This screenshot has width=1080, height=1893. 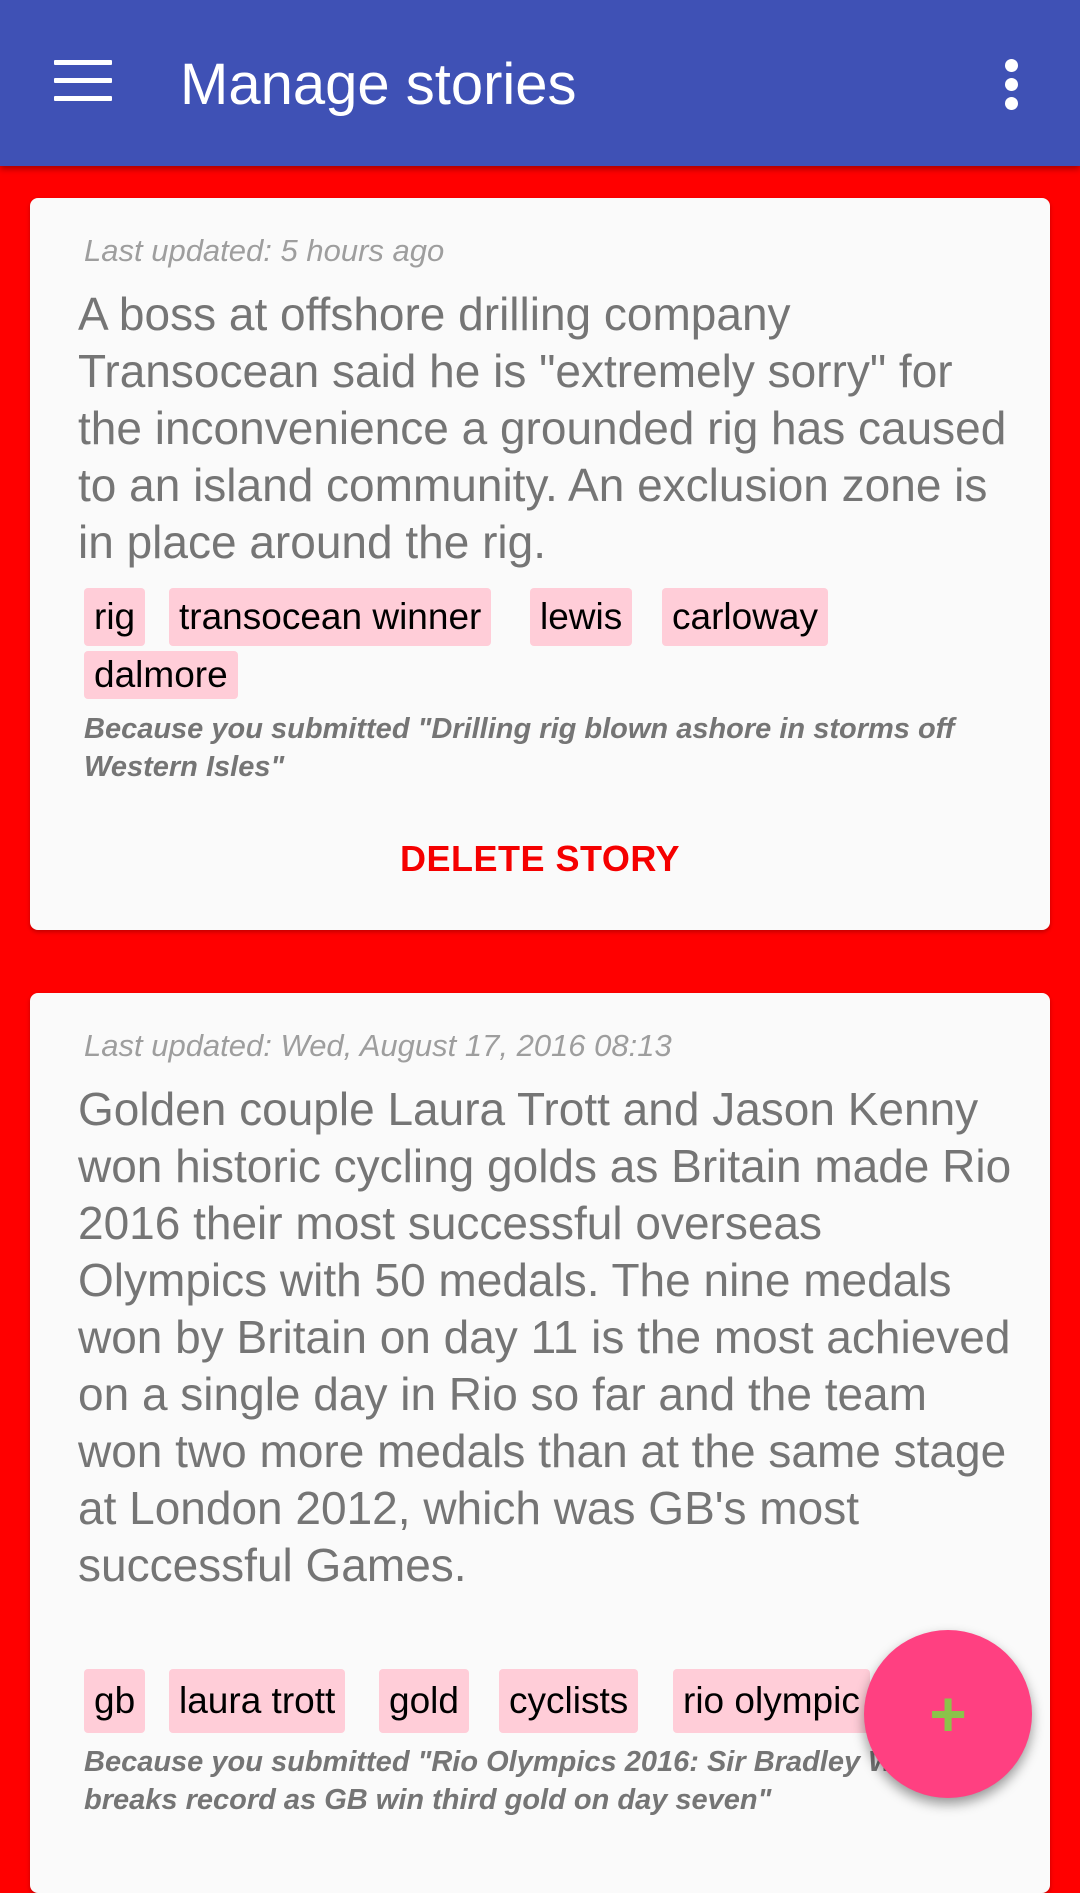 What do you see at coordinates (771, 1701) in the screenshot?
I see `tag-chip: rio olympic` at bounding box center [771, 1701].